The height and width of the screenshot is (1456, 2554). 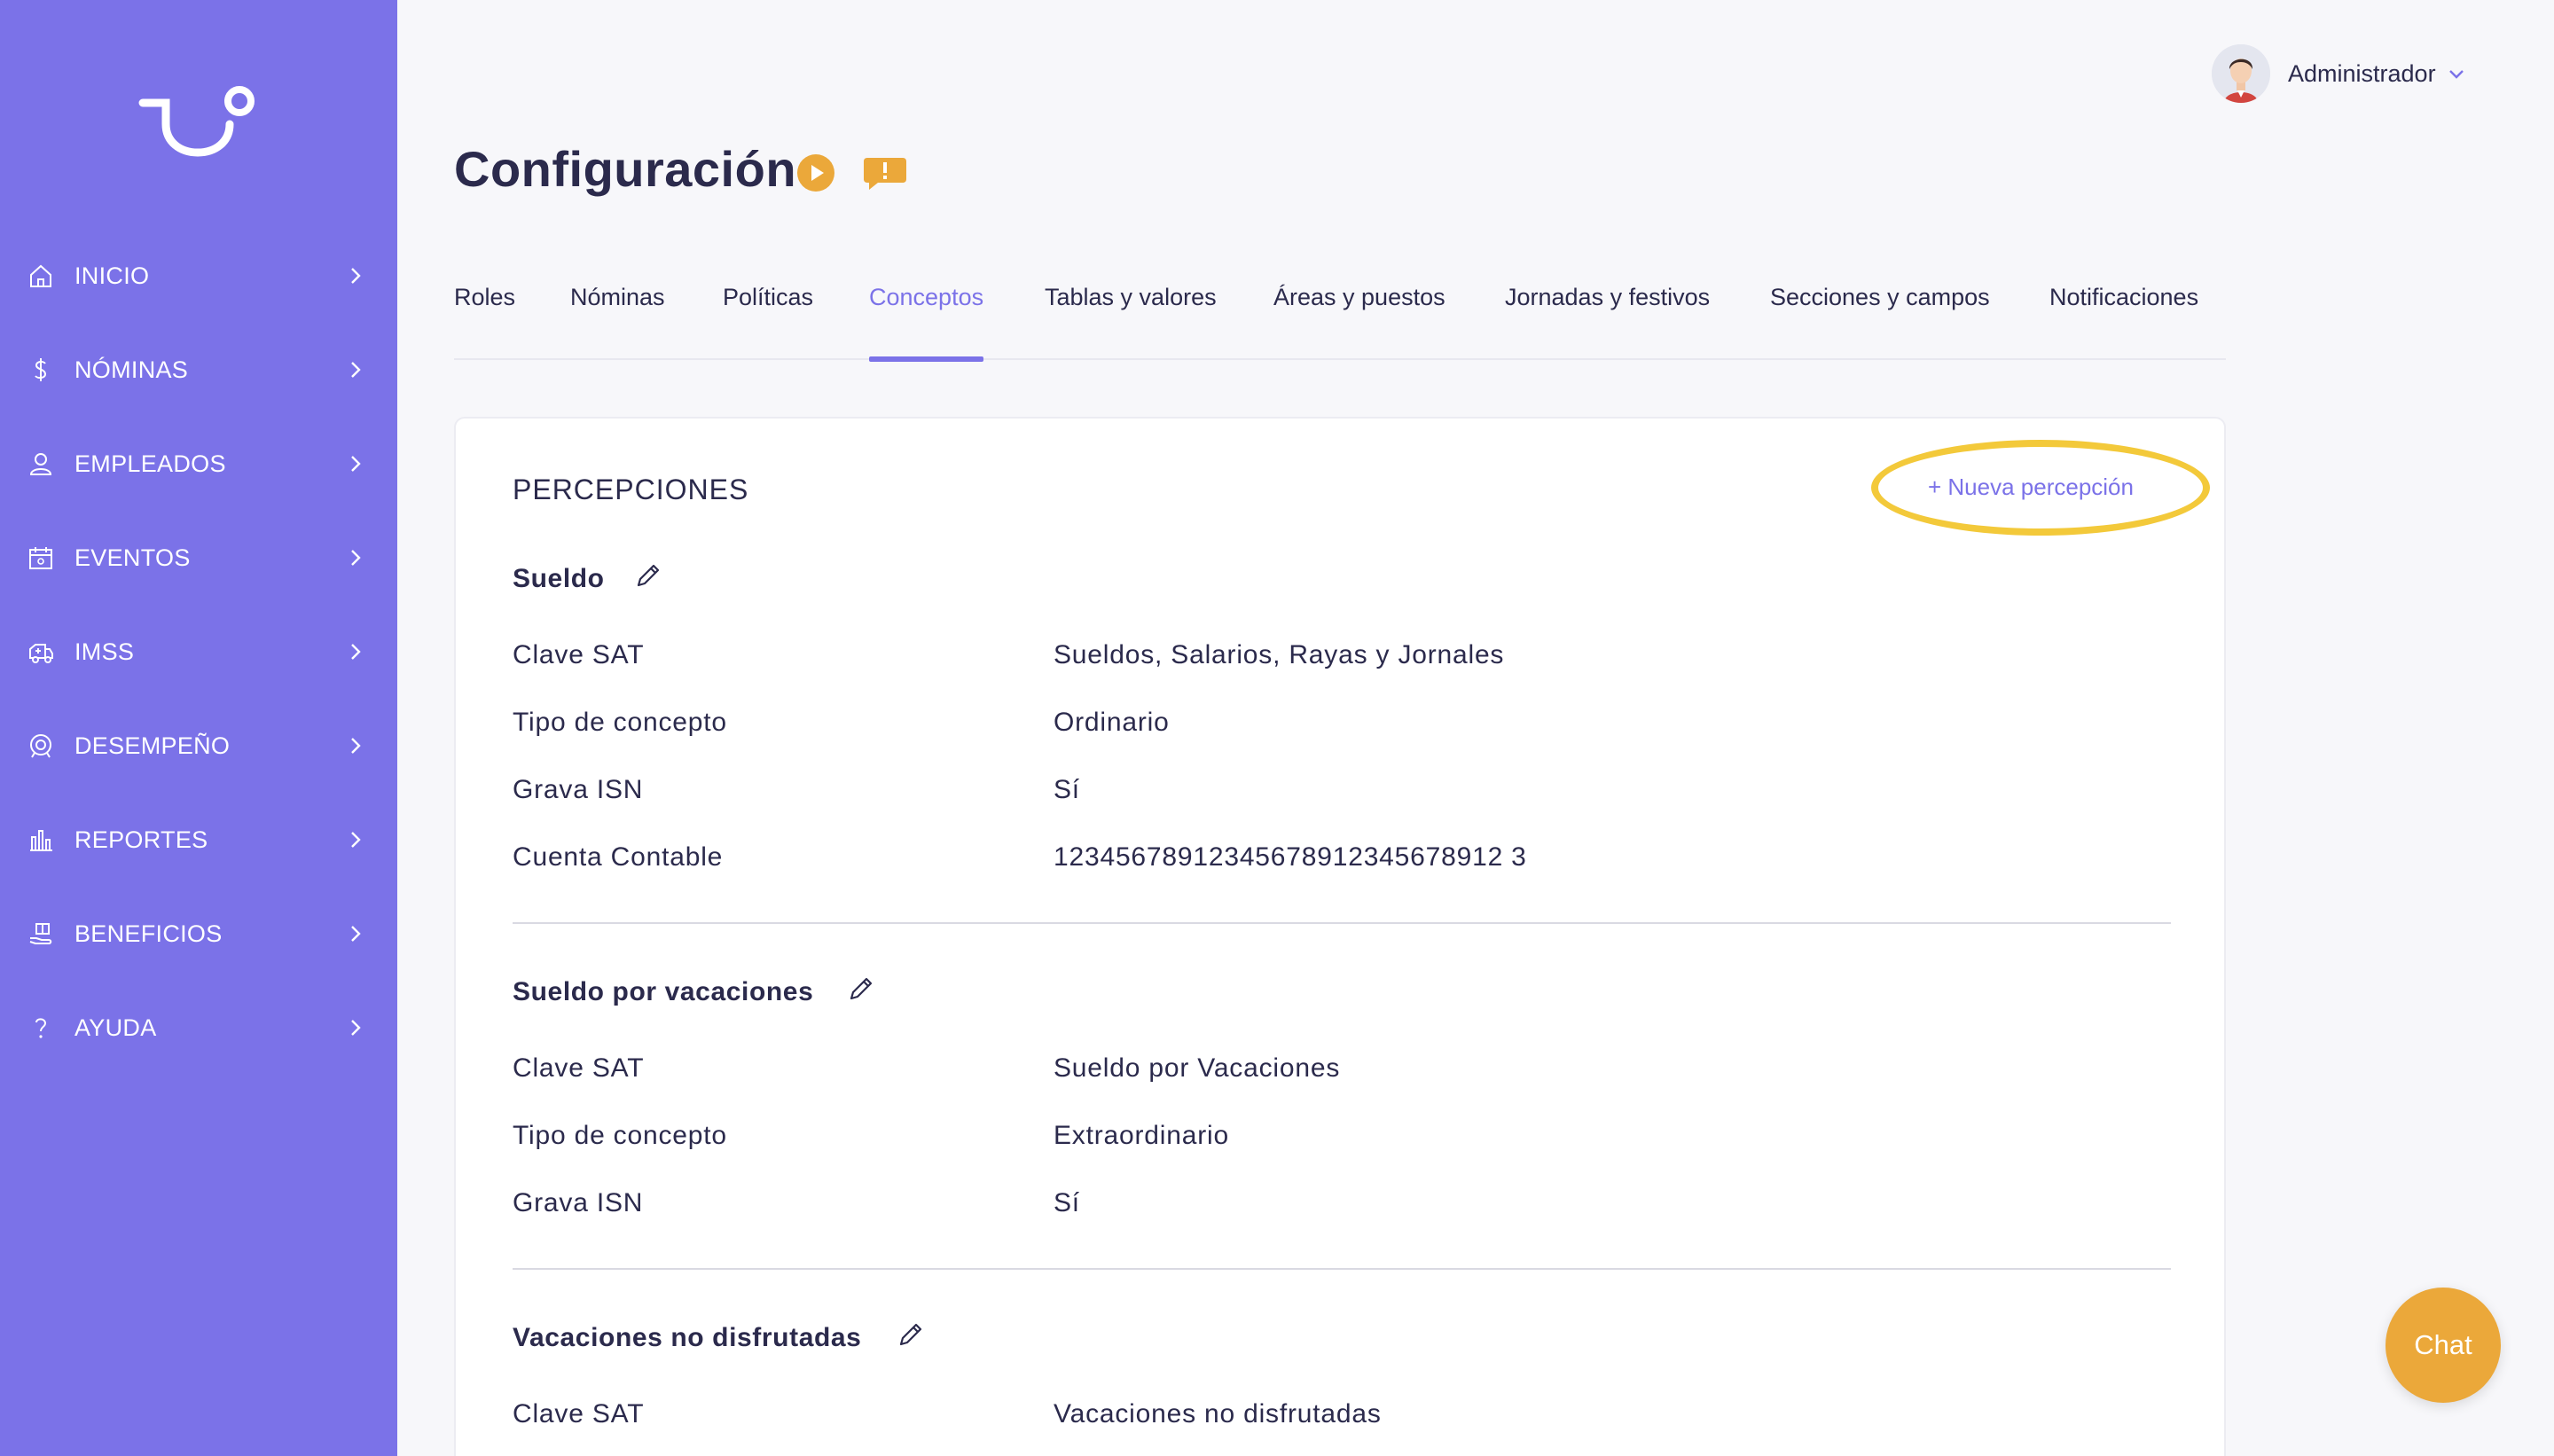 What do you see at coordinates (768, 317) in the screenshot?
I see `tab-politicas: Políticas` at bounding box center [768, 317].